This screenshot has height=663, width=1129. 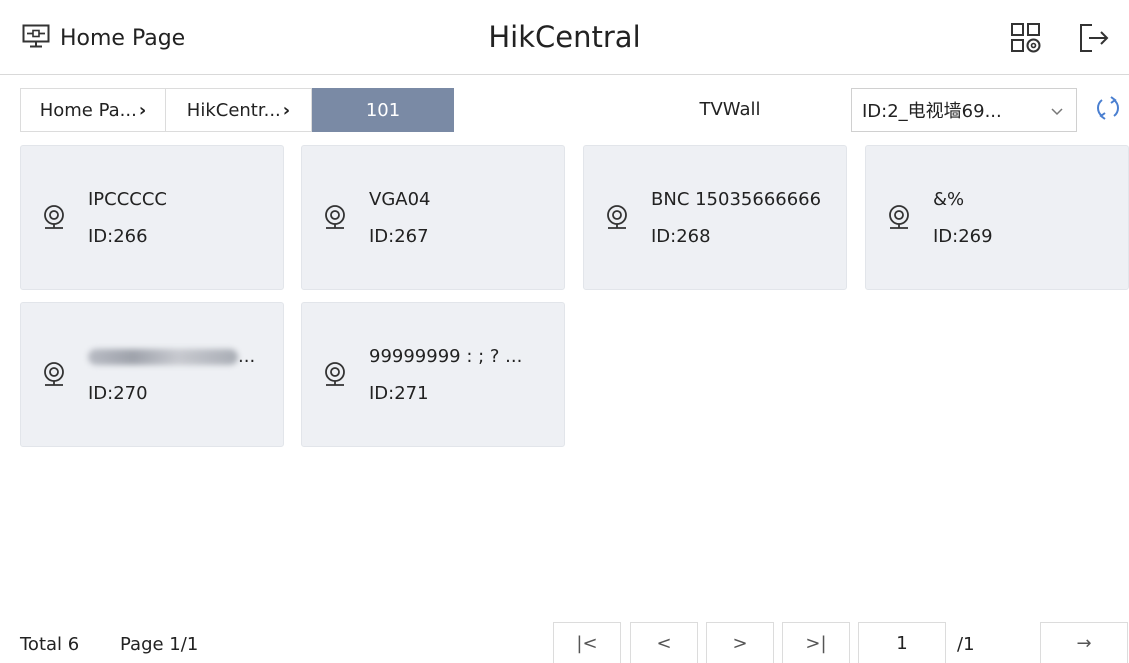 What do you see at coordinates (681, 236) in the screenshot?
I see `camera-id: ID:268` at bounding box center [681, 236].